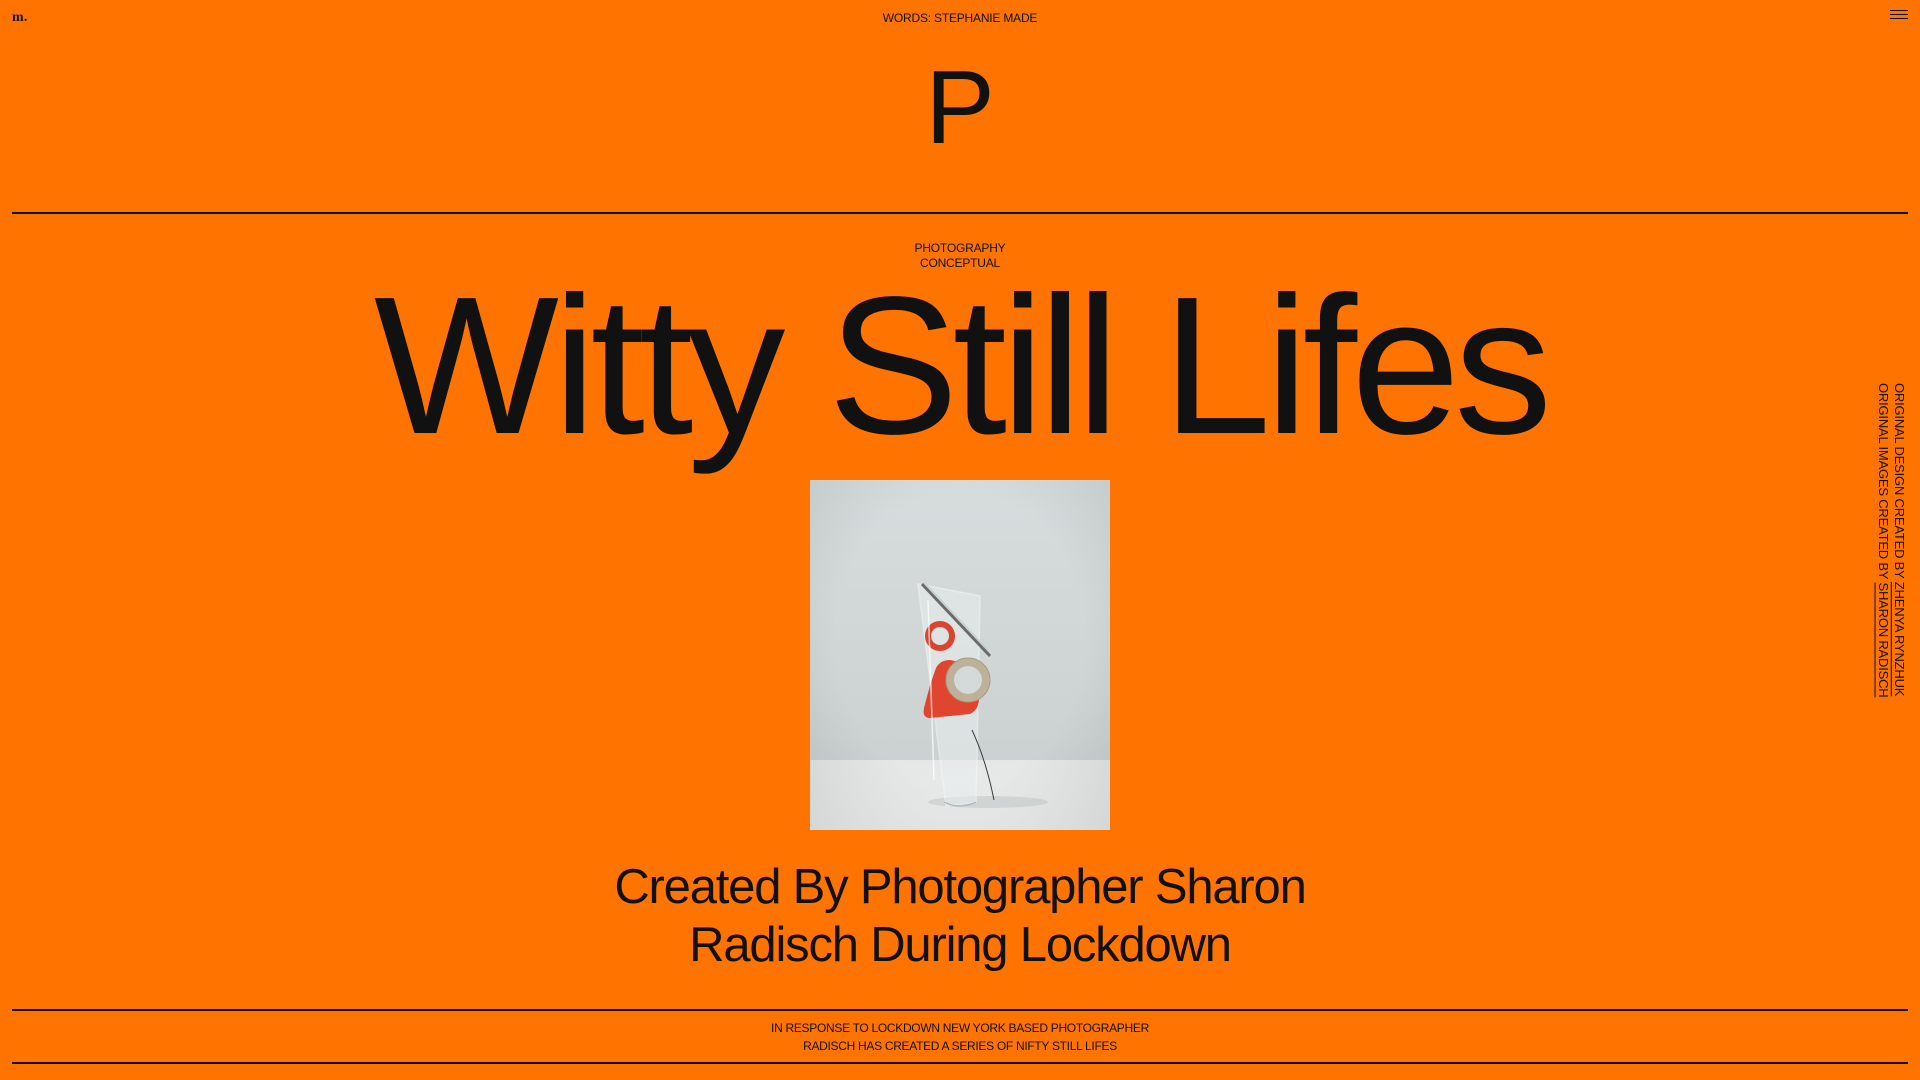 The image size is (1920, 1080). What do you see at coordinates (960, 18) in the screenshot?
I see `author-credit: WORDS: STEPHANIE MADE` at bounding box center [960, 18].